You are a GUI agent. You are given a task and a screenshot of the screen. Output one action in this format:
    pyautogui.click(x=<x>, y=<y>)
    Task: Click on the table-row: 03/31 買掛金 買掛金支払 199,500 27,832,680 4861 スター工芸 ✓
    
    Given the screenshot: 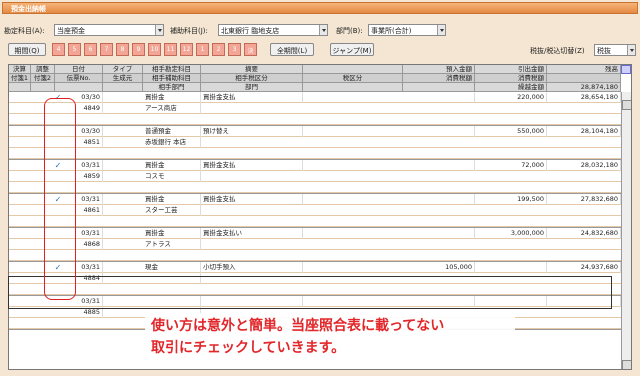 What is the action you would take?
    pyautogui.click(x=315, y=211)
    